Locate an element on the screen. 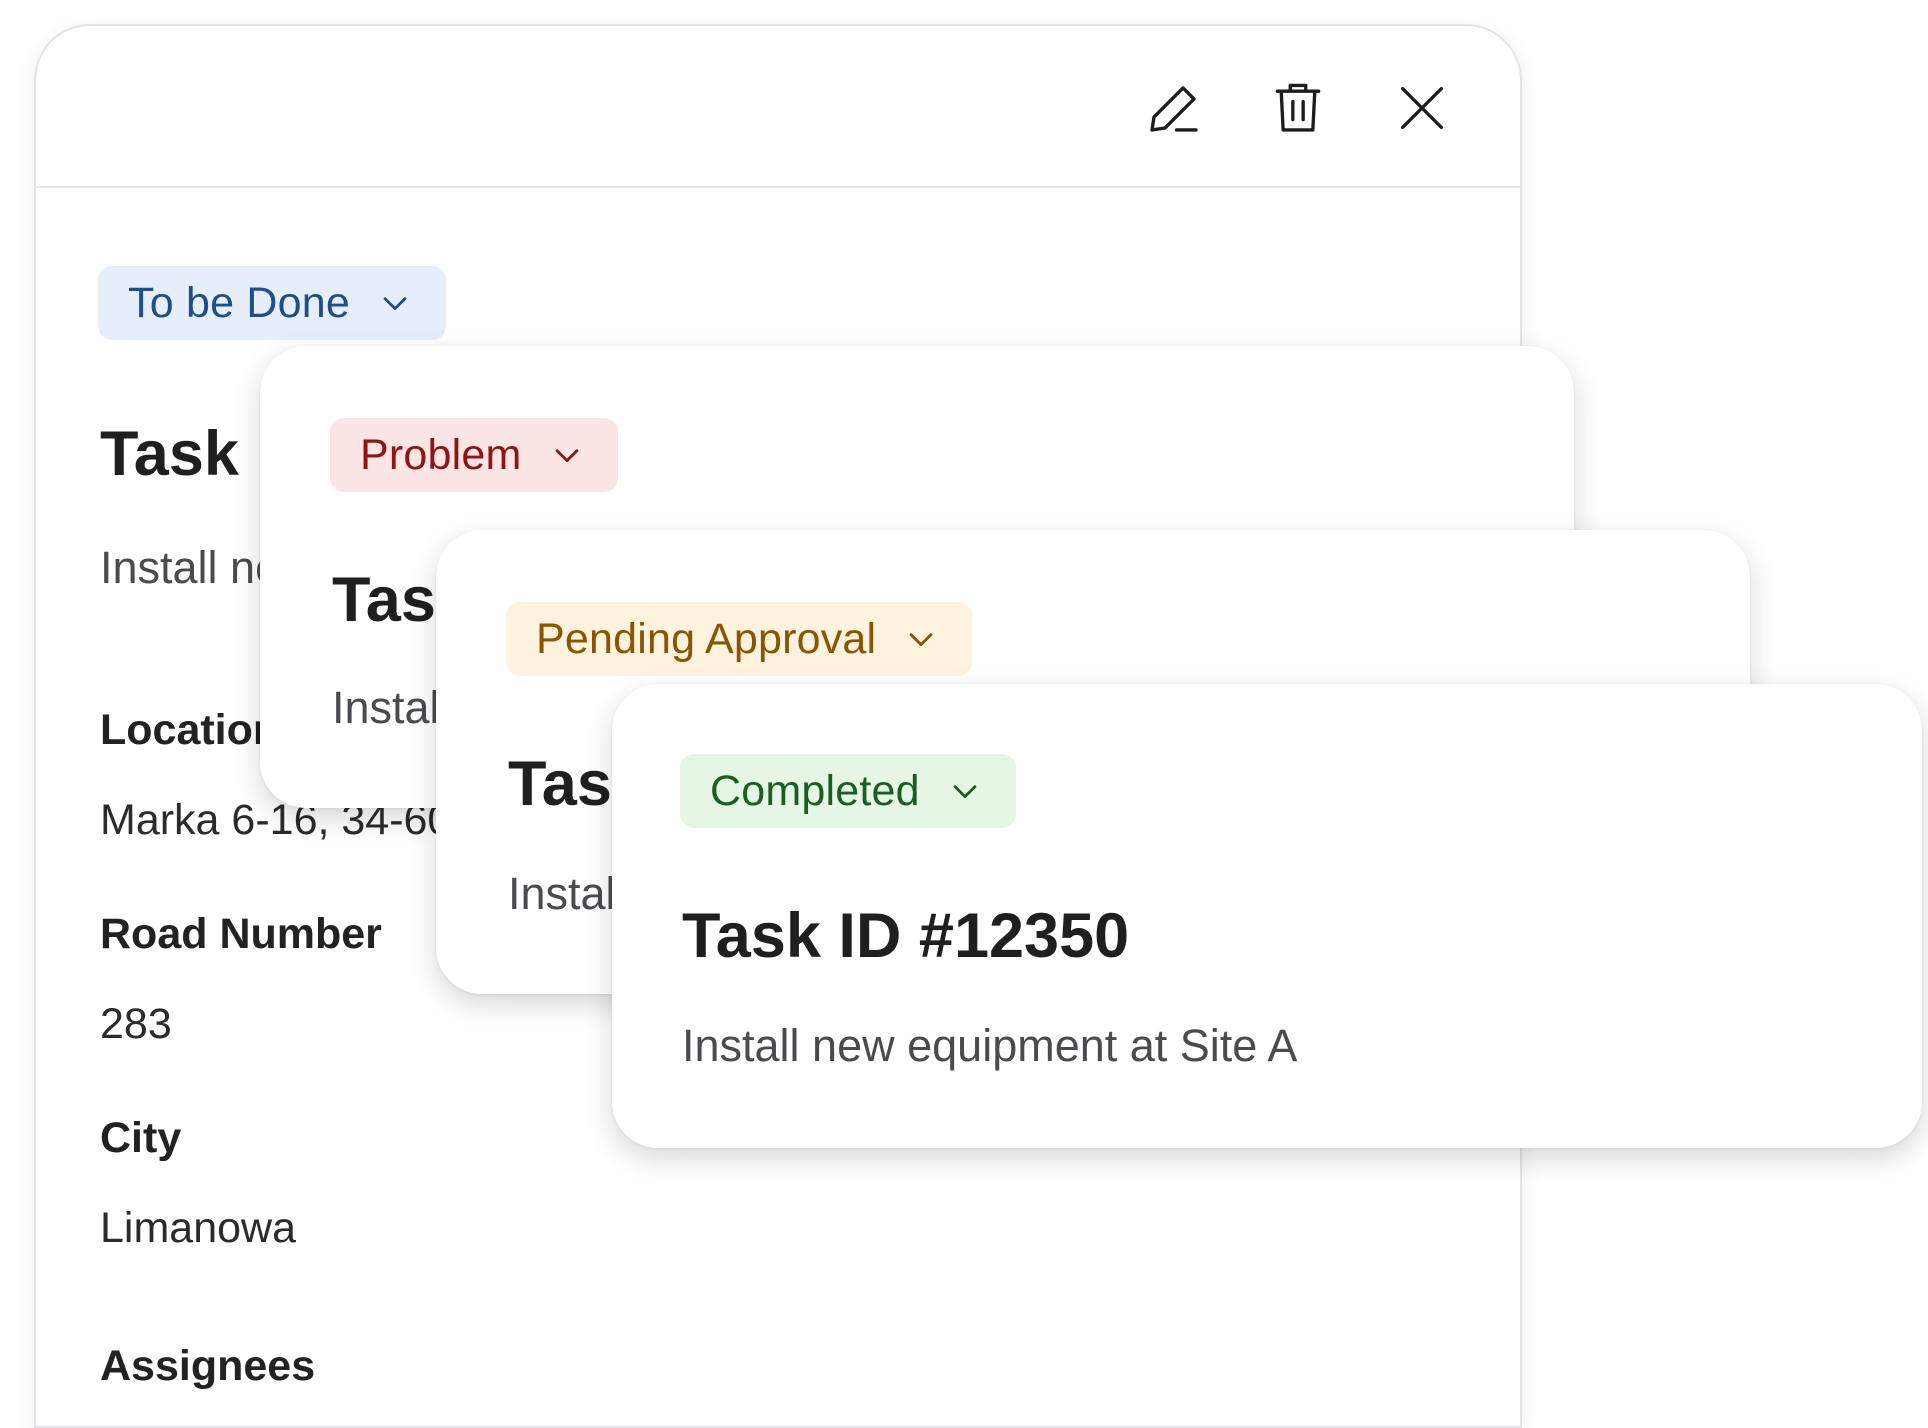 This screenshot has width=1928, height=1428. city-label: City is located at coordinates (141, 1138).